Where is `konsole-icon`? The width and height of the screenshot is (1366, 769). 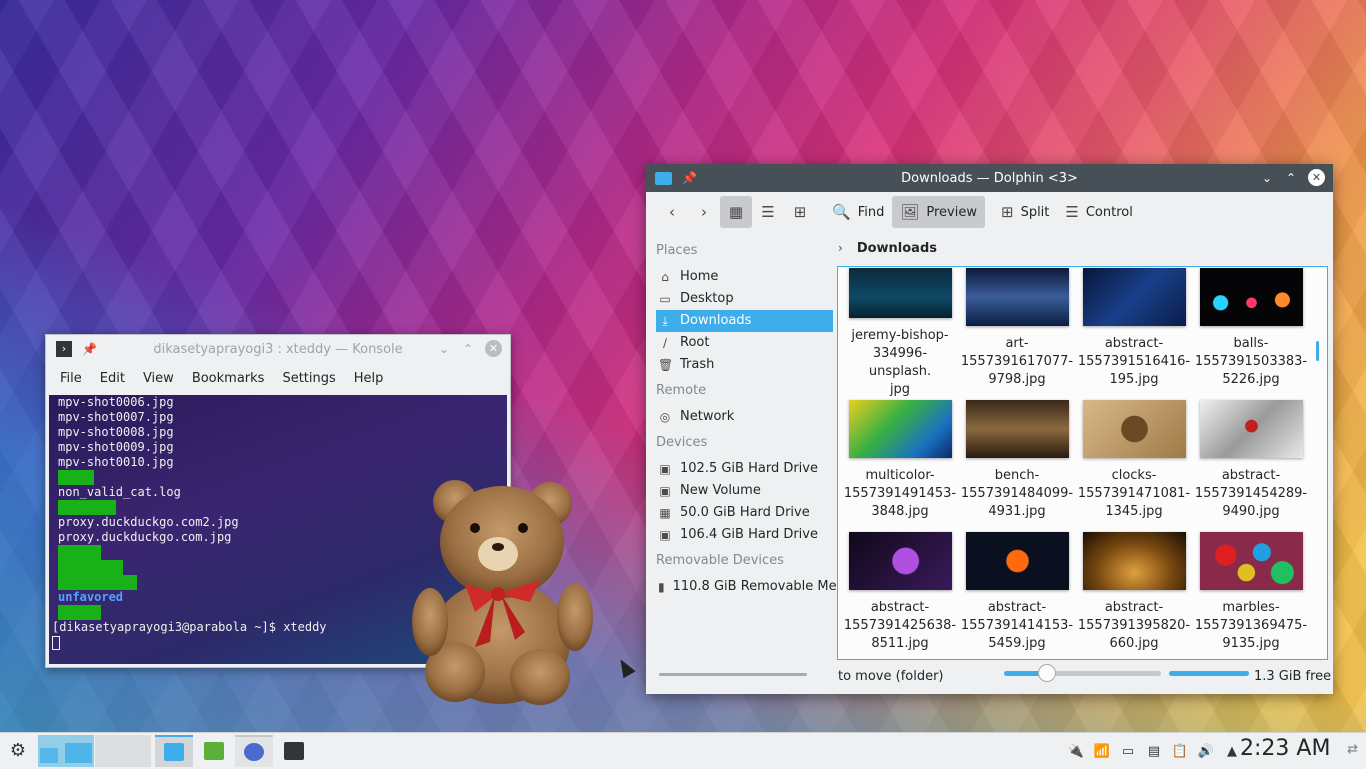 konsole-icon is located at coordinates (294, 751).